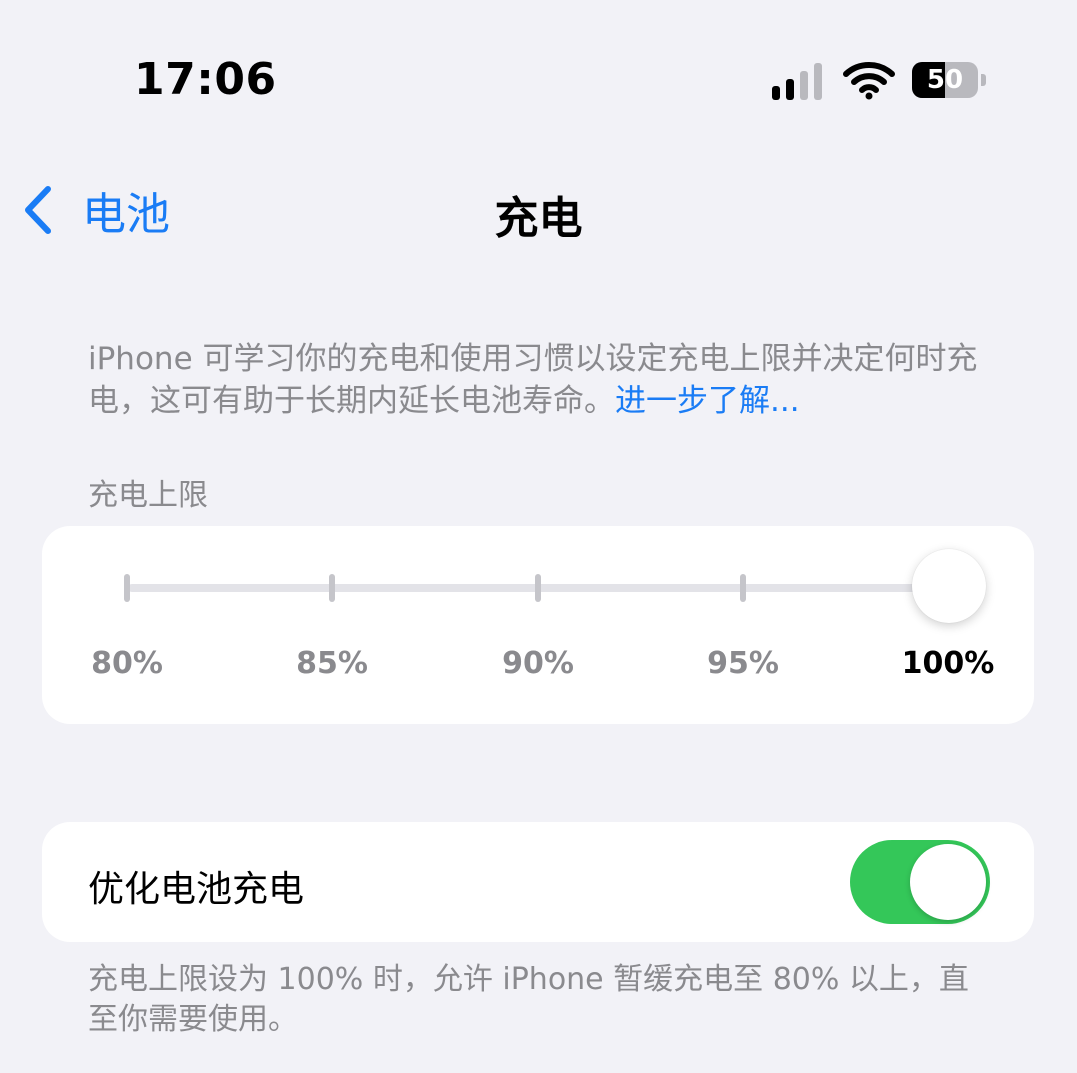 The image size is (1077, 1073). I want to click on charge-limit-header: 充电上限, so click(148, 495).